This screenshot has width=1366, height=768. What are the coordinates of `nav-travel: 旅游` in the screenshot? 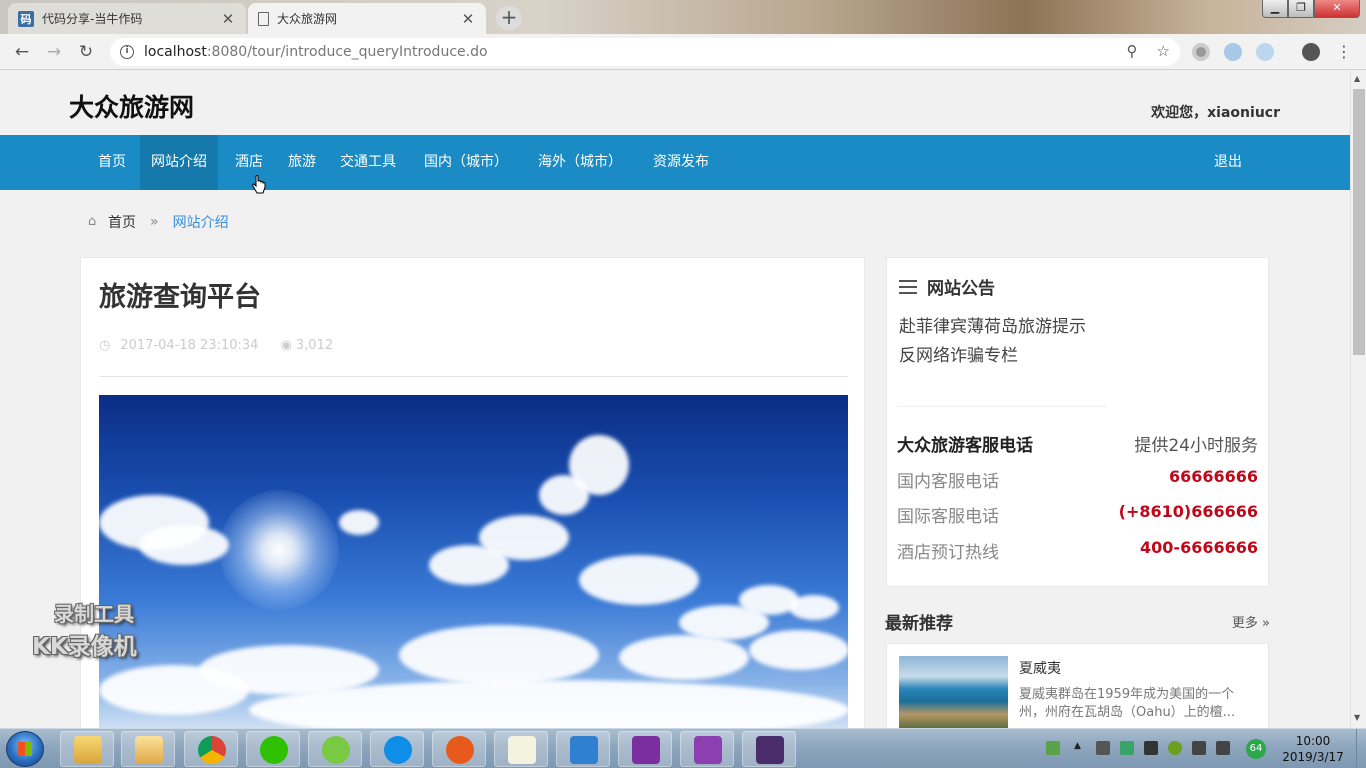 It's located at (302, 162).